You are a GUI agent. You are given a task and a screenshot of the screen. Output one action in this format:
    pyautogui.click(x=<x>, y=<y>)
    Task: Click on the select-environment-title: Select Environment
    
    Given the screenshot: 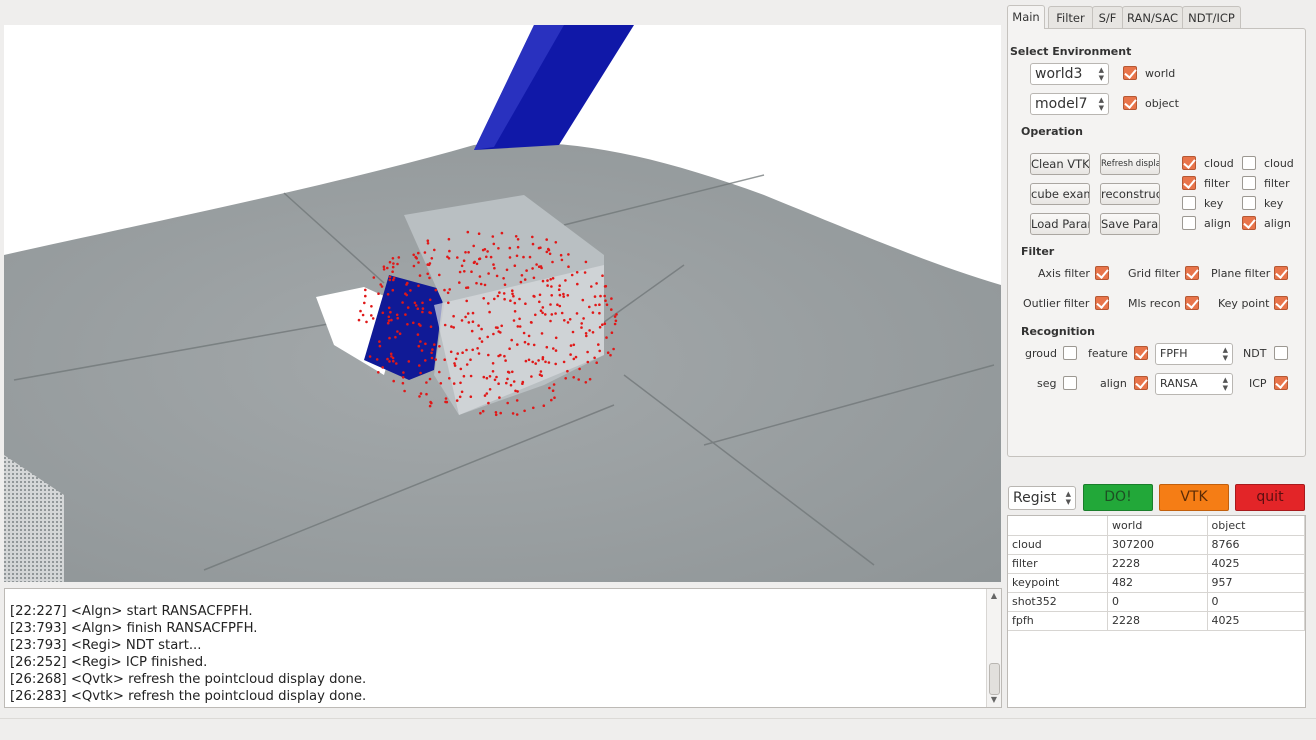 What is the action you would take?
    pyautogui.click(x=1071, y=51)
    